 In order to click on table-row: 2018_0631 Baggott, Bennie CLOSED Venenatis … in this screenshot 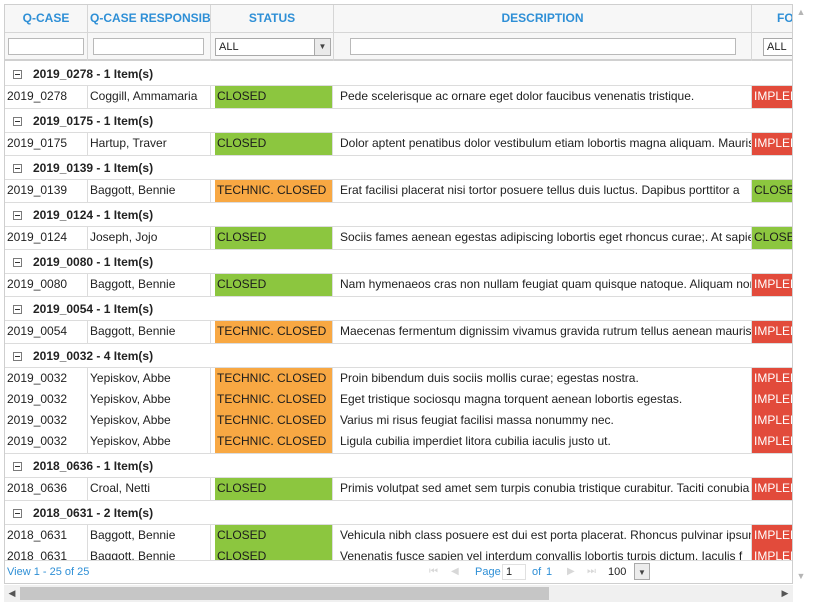, I will do `click(398, 553)`.